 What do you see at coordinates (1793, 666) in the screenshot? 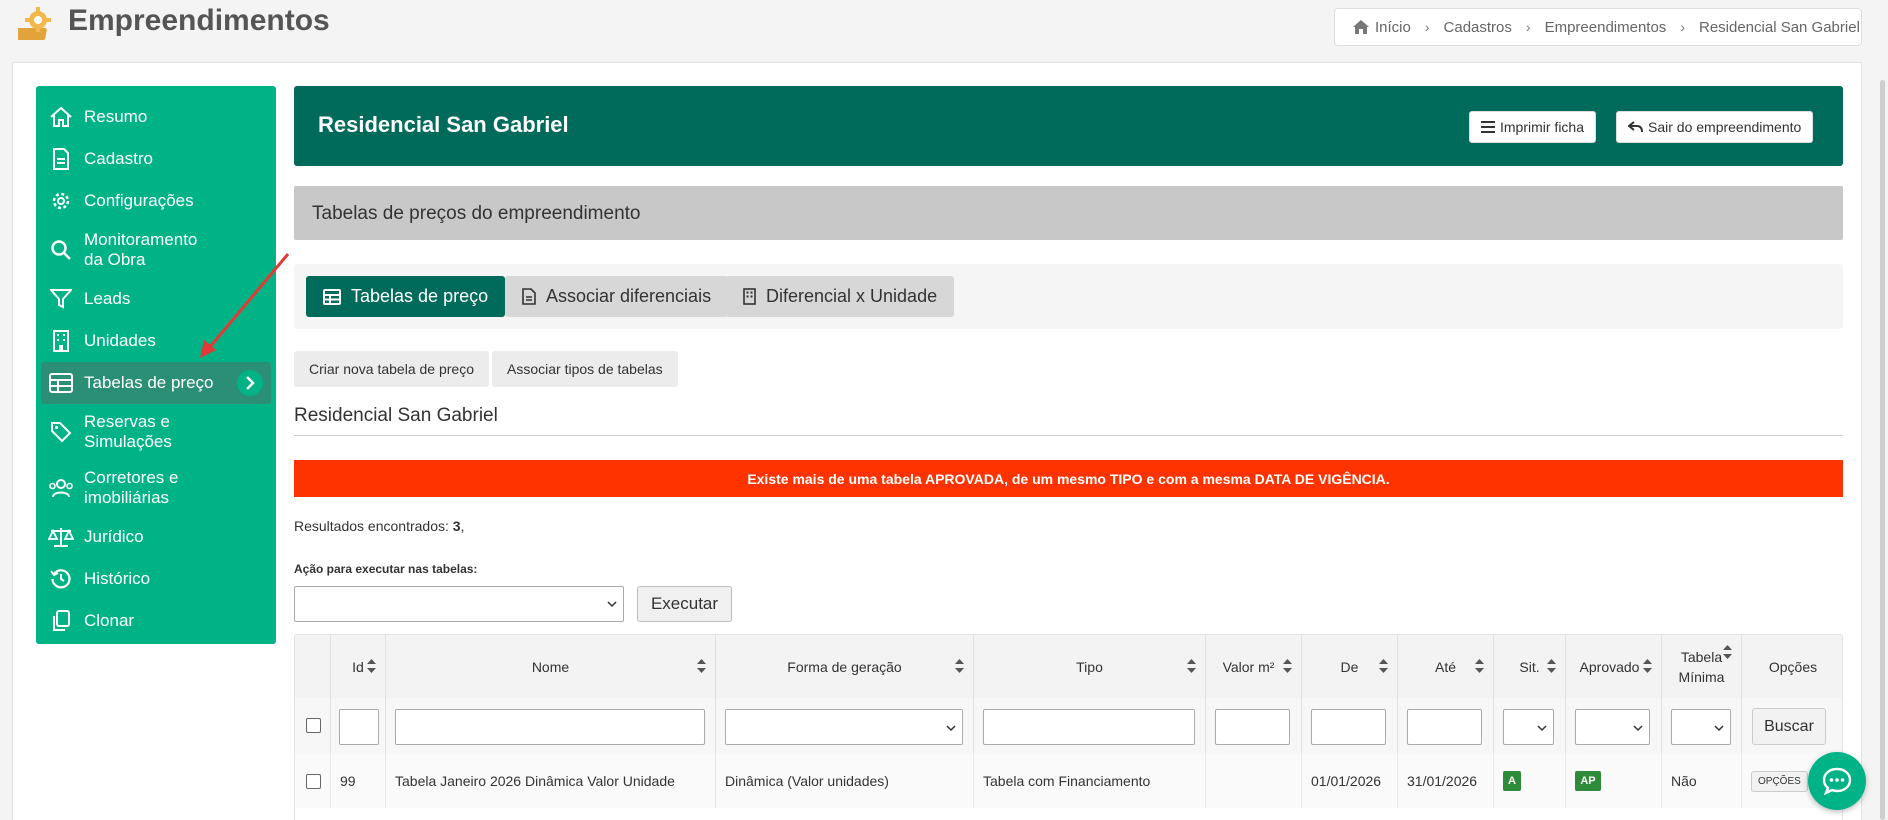
I see `column-header-label: Opções` at bounding box center [1793, 666].